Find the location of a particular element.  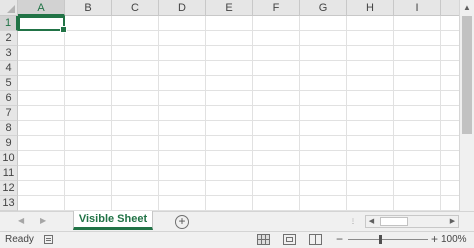

scroll-left-icon: ◀ is located at coordinates (371, 221).